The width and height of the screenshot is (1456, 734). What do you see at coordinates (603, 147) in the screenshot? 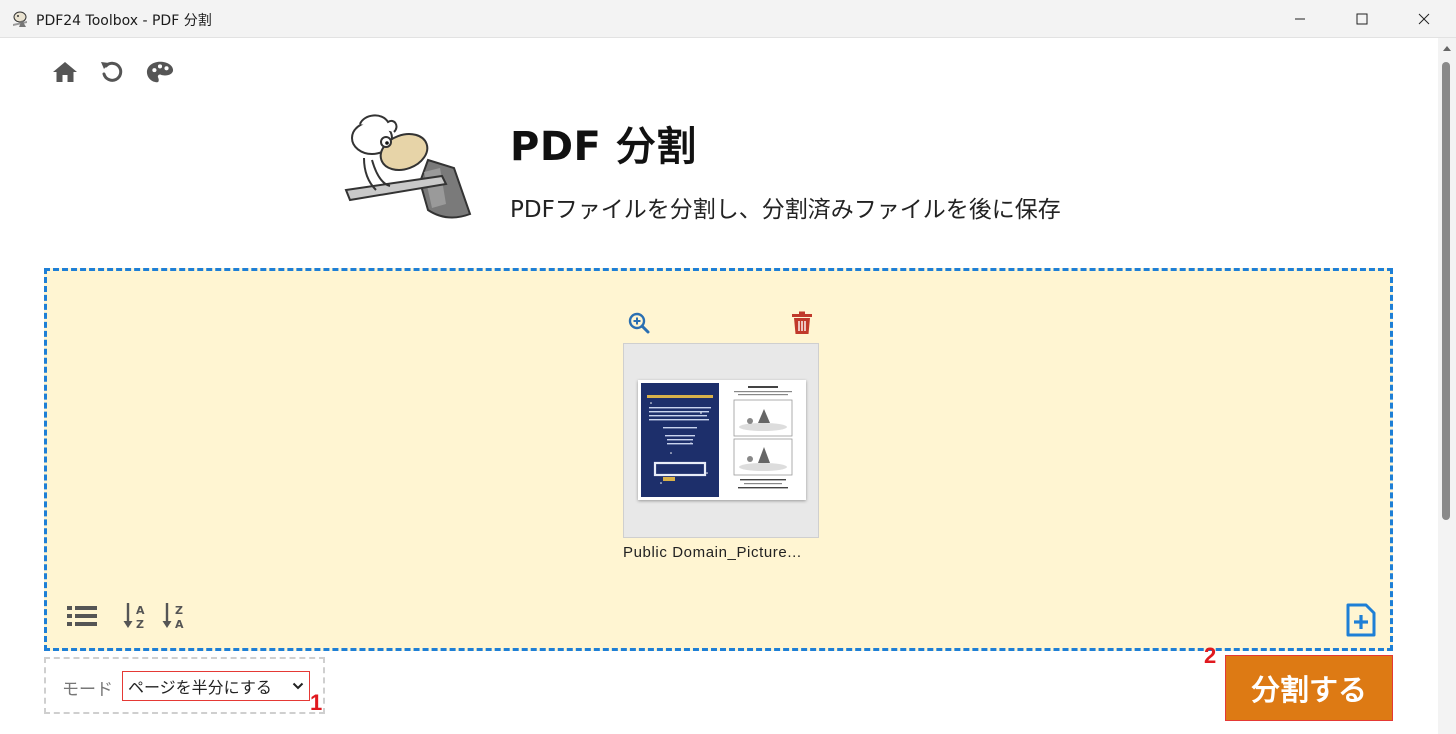
I see `page-title: PDF 分割` at bounding box center [603, 147].